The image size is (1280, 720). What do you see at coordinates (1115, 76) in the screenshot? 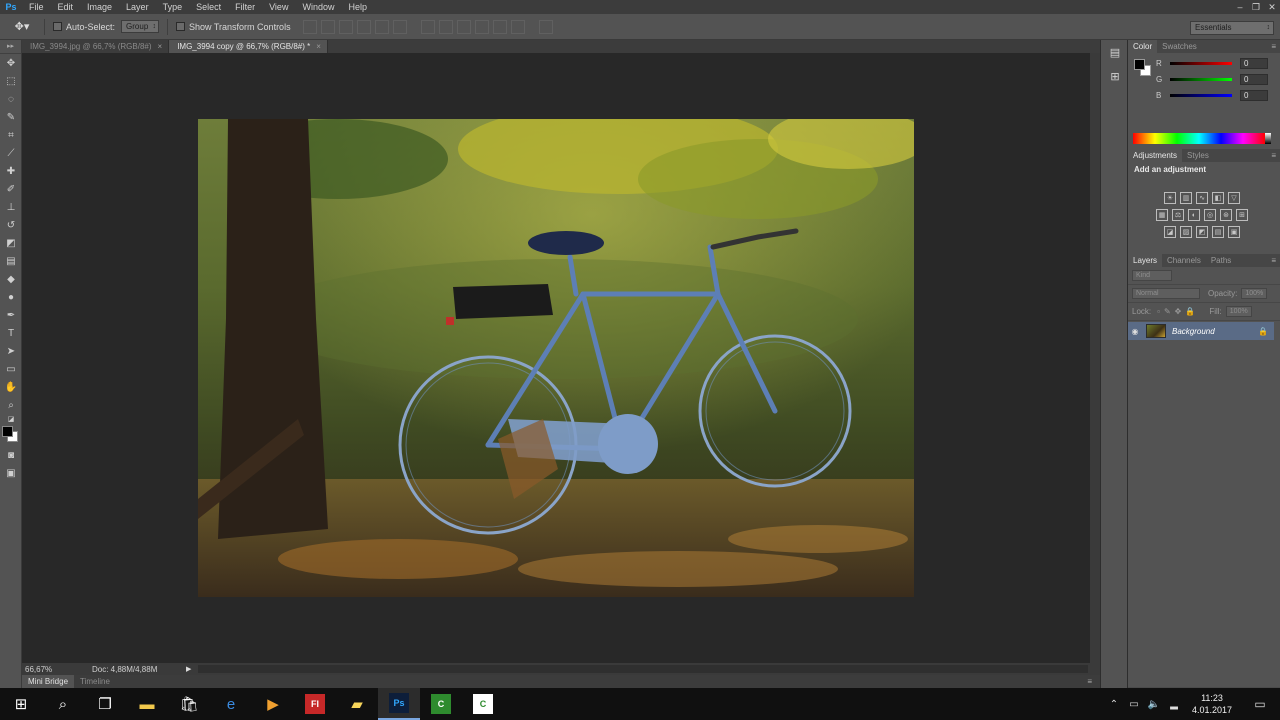
I see `properties-panel-icon: ⊞` at bounding box center [1115, 76].